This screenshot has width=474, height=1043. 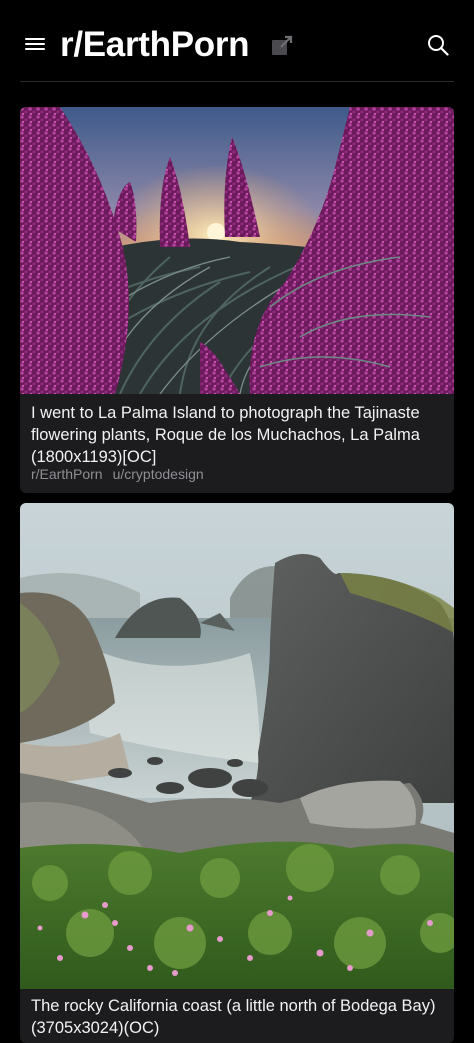 I want to click on hamburger-menu-icon, so click(x=35, y=44).